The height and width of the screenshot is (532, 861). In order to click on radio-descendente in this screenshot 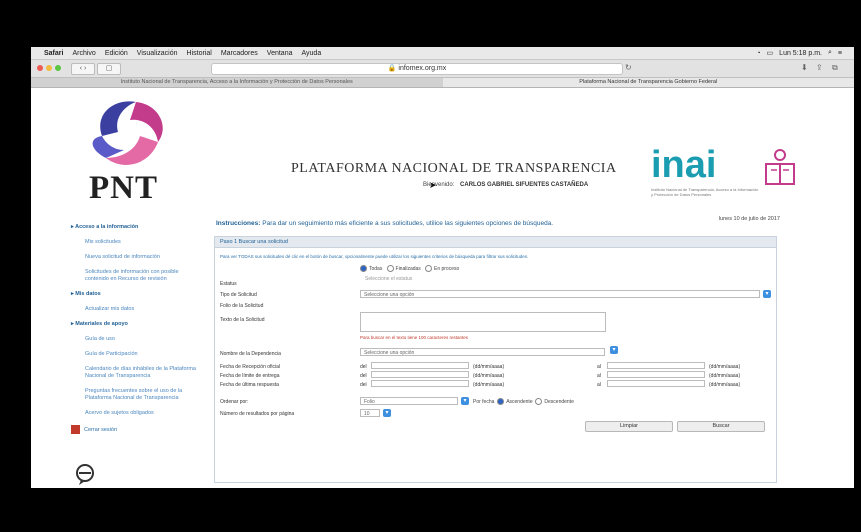, I will do `click(539, 401)`.